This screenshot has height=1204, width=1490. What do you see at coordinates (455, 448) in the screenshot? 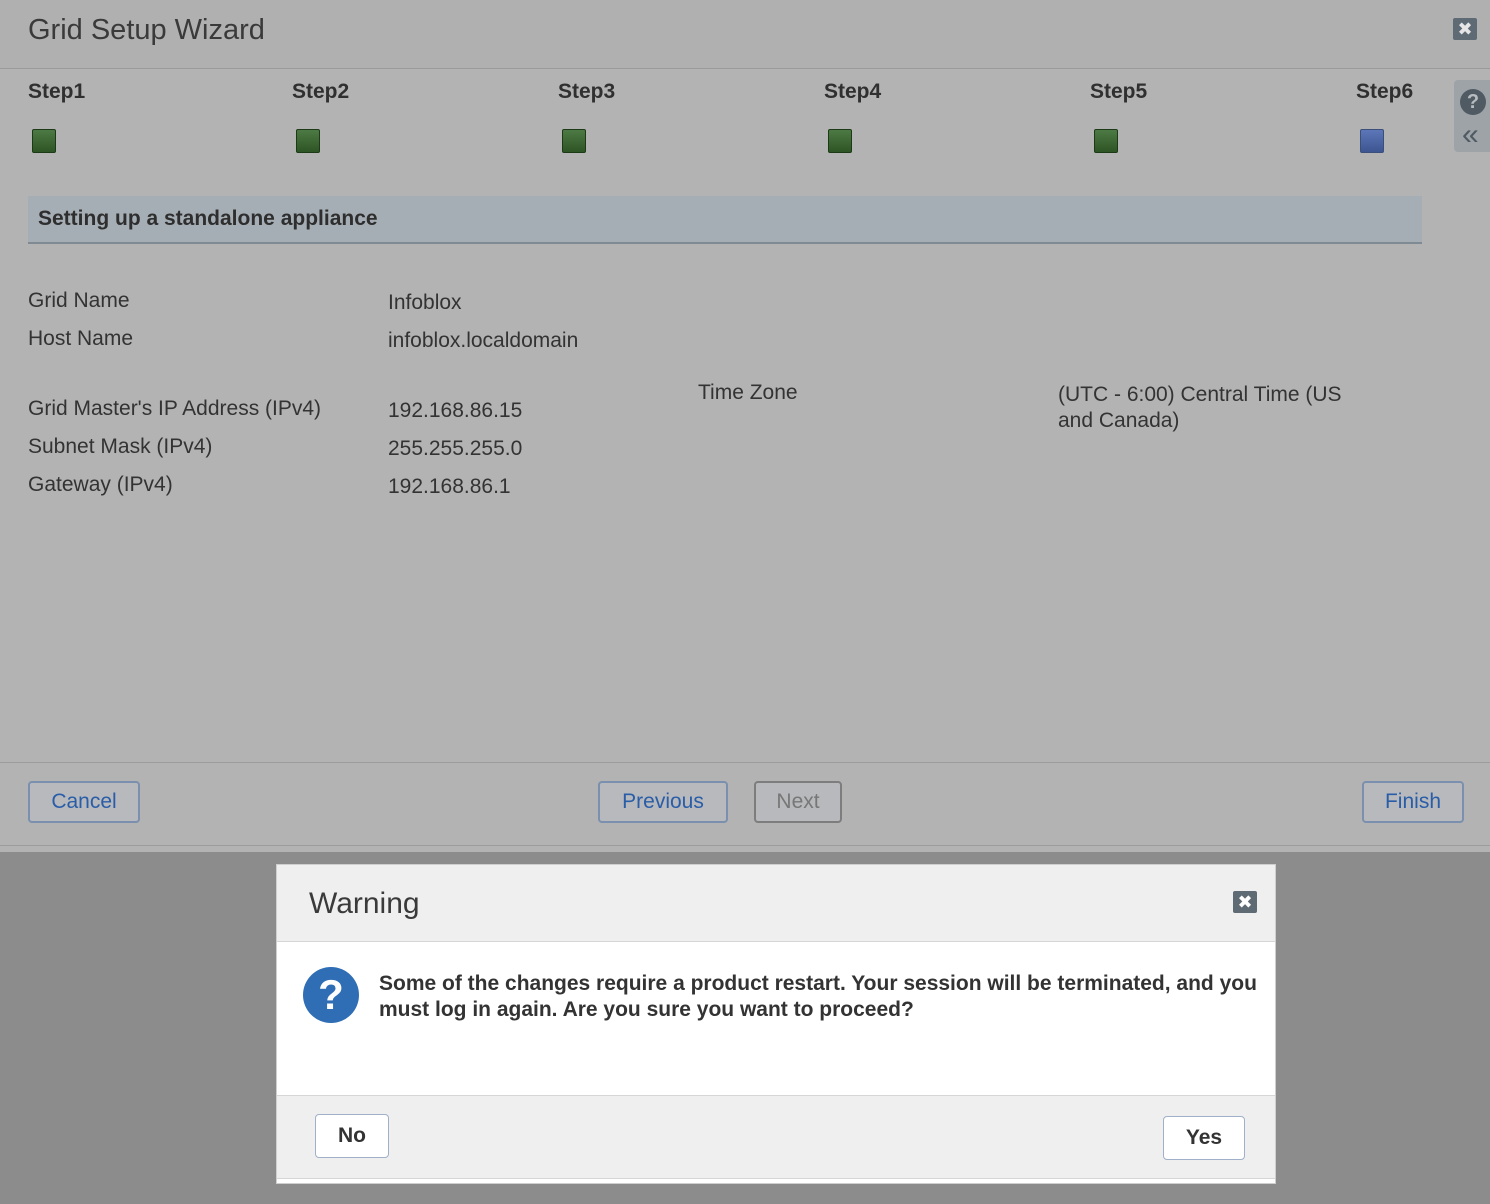
I see `subnet-mask-value: 255.255.255.0` at bounding box center [455, 448].